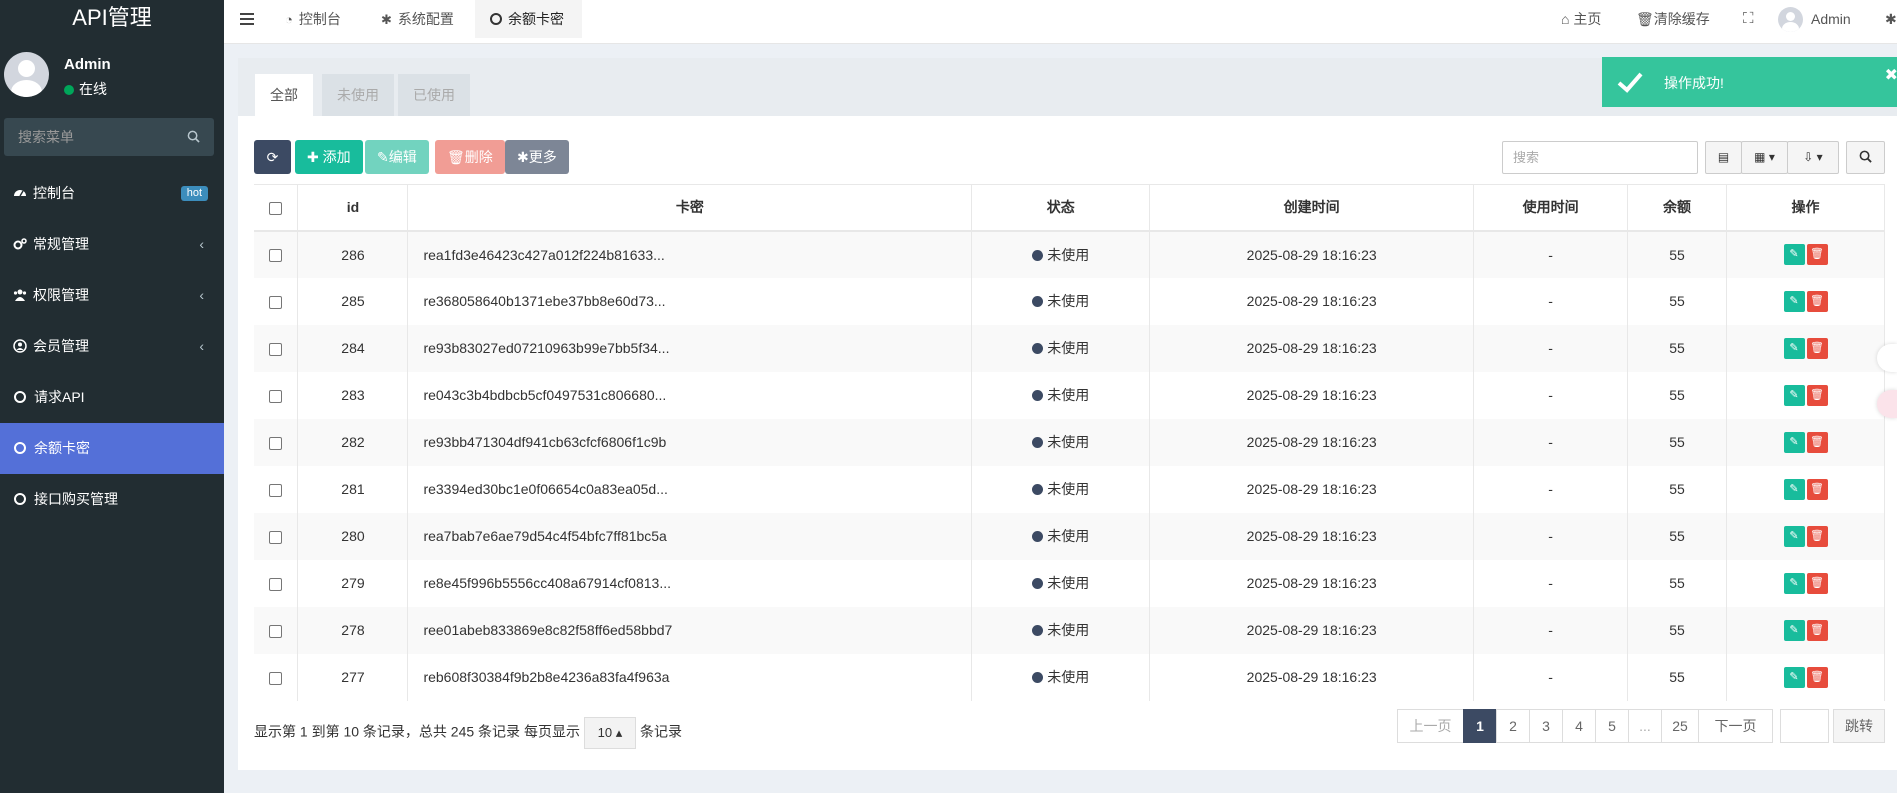 The image size is (1897, 793). I want to click on sidebar-item-label: 会员管理, so click(61, 346).